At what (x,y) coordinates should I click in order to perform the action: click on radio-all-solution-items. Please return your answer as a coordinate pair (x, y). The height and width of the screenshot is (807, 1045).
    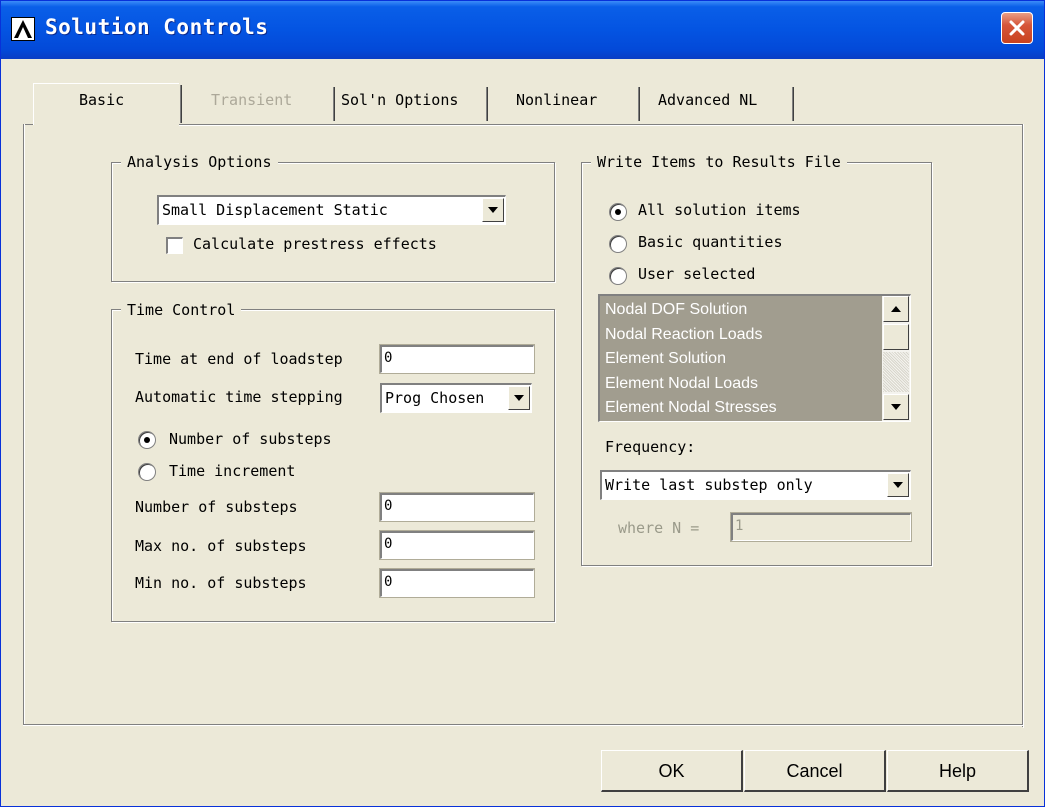
    Looking at the image, I should click on (618, 212).